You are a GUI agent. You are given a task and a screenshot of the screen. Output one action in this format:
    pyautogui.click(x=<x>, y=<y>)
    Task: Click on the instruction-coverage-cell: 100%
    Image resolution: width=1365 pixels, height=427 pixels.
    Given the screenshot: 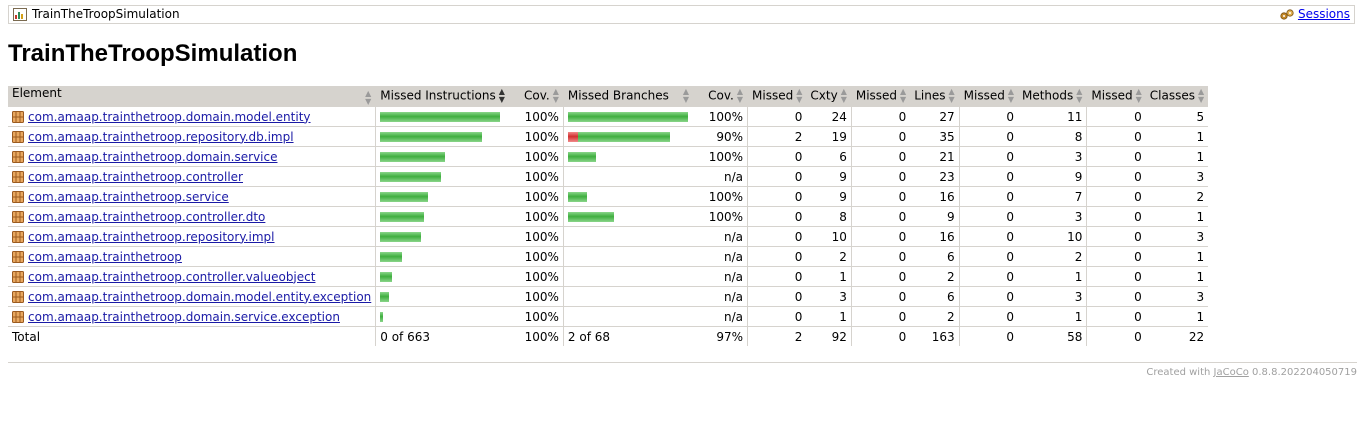 What is the action you would take?
    pyautogui.click(x=536, y=116)
    